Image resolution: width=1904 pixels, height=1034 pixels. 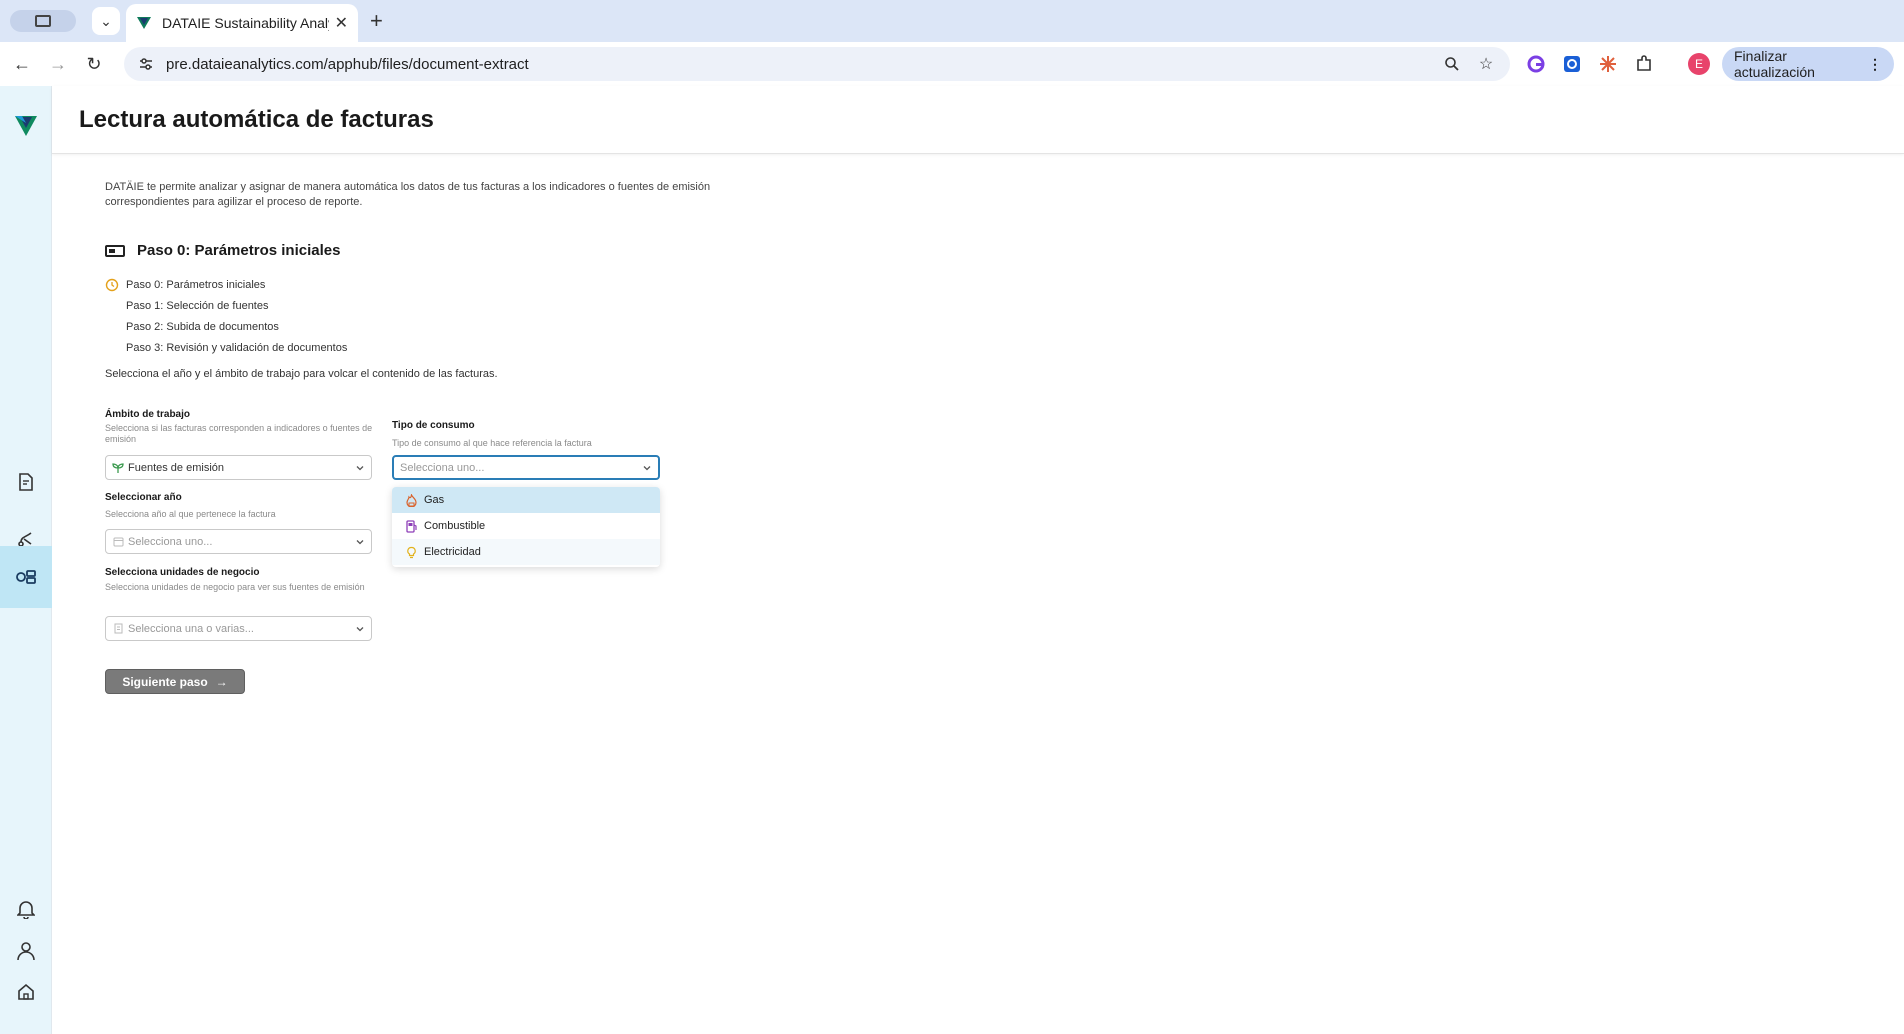 I want to click on step-item: Paso 2: Subida de documentos, so click(x=226, y=329).